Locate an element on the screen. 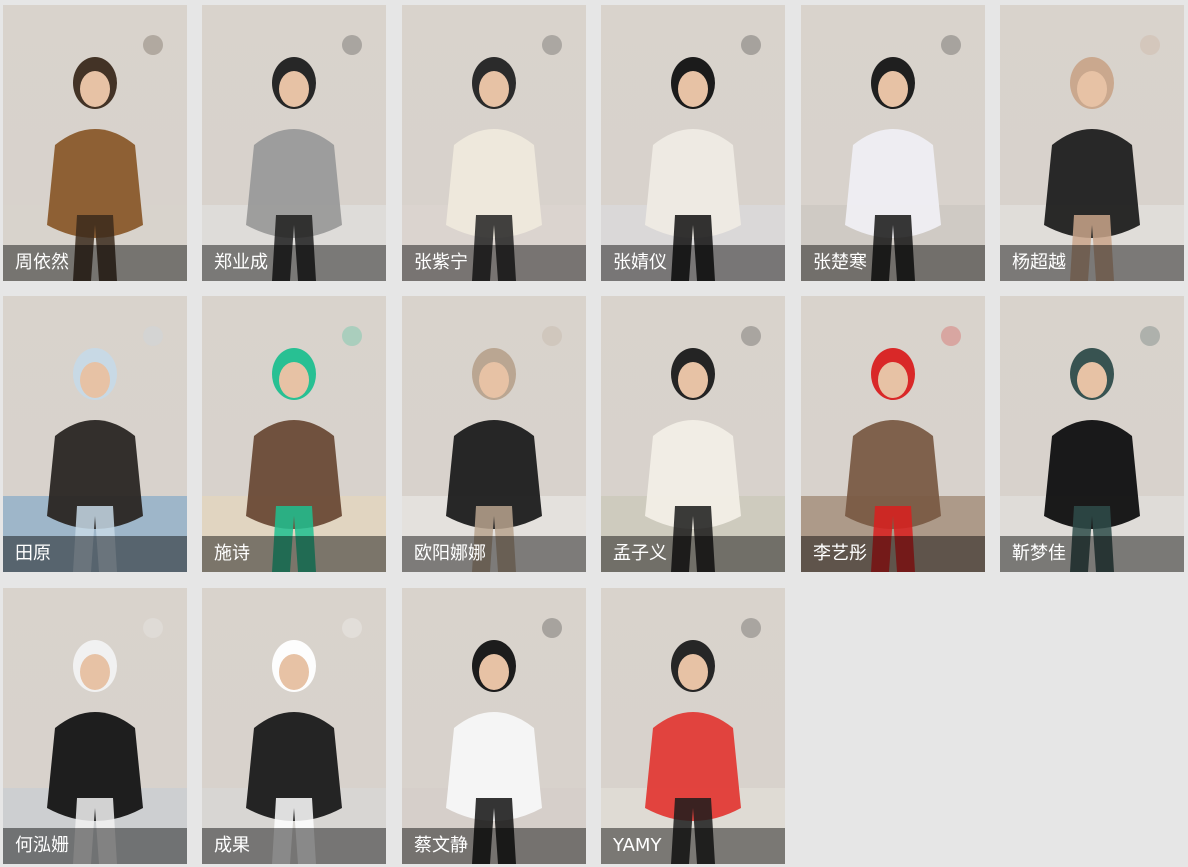  gallery-card: 张紫宁 is located at coordinates (494, 143).